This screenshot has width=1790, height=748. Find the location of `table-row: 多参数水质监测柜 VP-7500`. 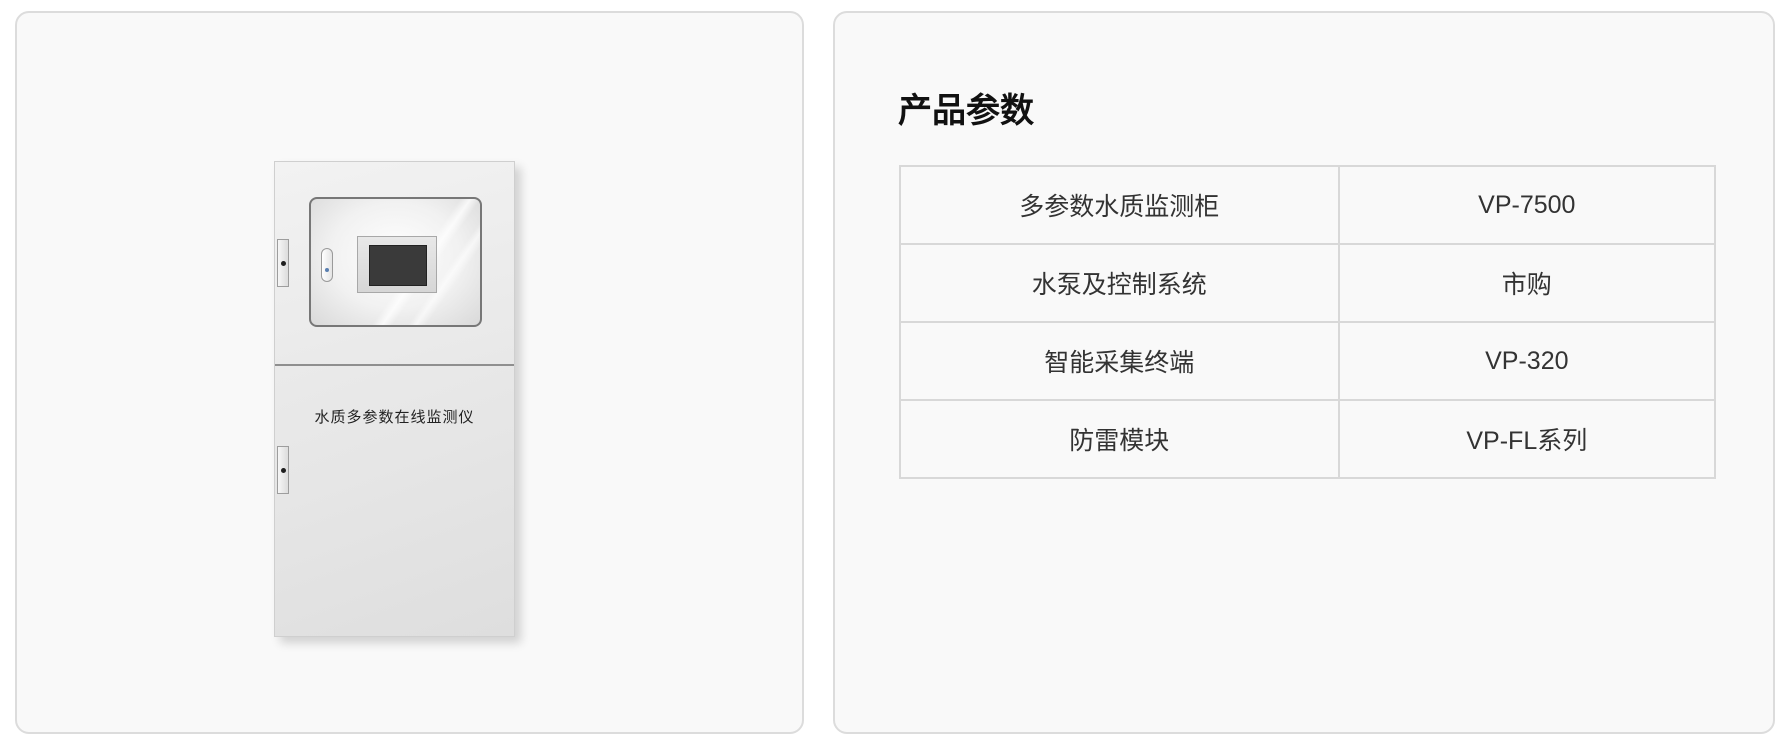

table-row: 多参数水质监测柜 VP-7500 is located at coordinates (1308, 205).